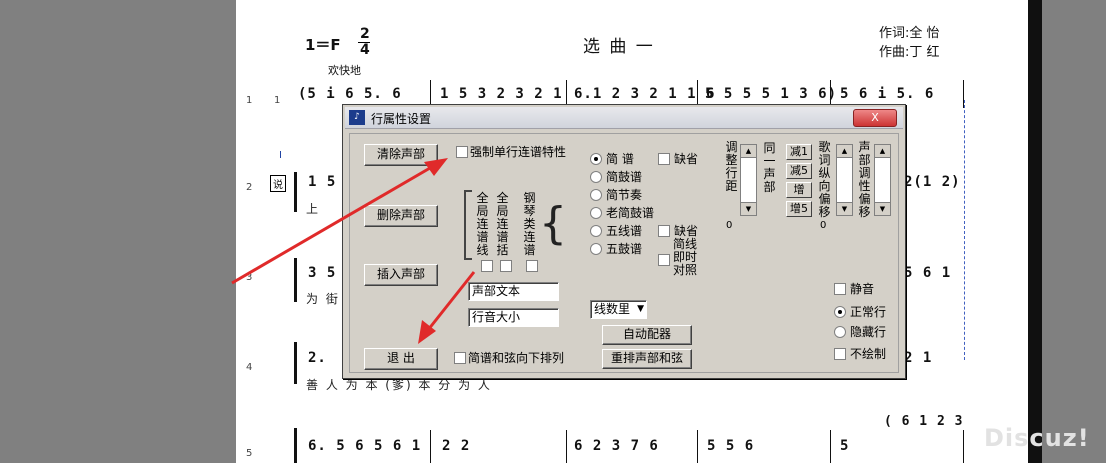  Describe the element at coordinates (365, 446) in the screenshot. I see `measure: 6. 5 6 5 6 1` at that location.